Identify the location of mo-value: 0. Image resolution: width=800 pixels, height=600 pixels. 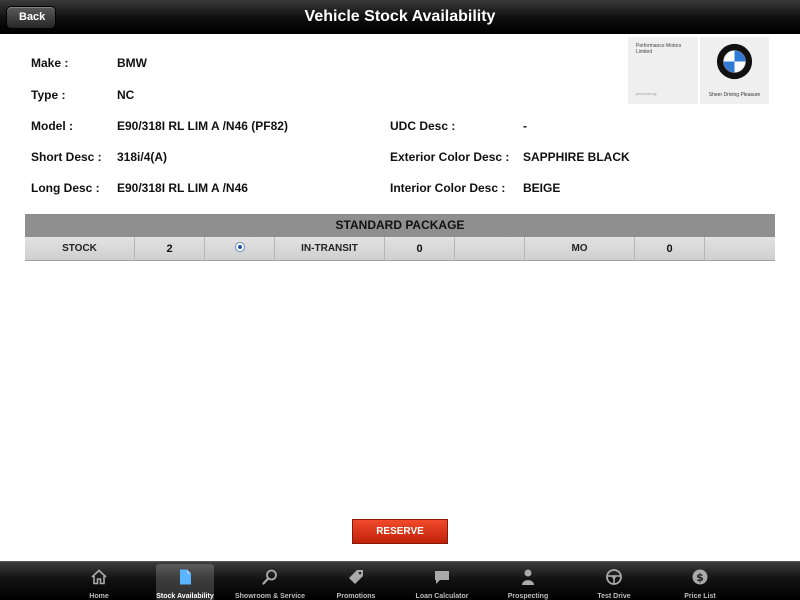
(670, 249).